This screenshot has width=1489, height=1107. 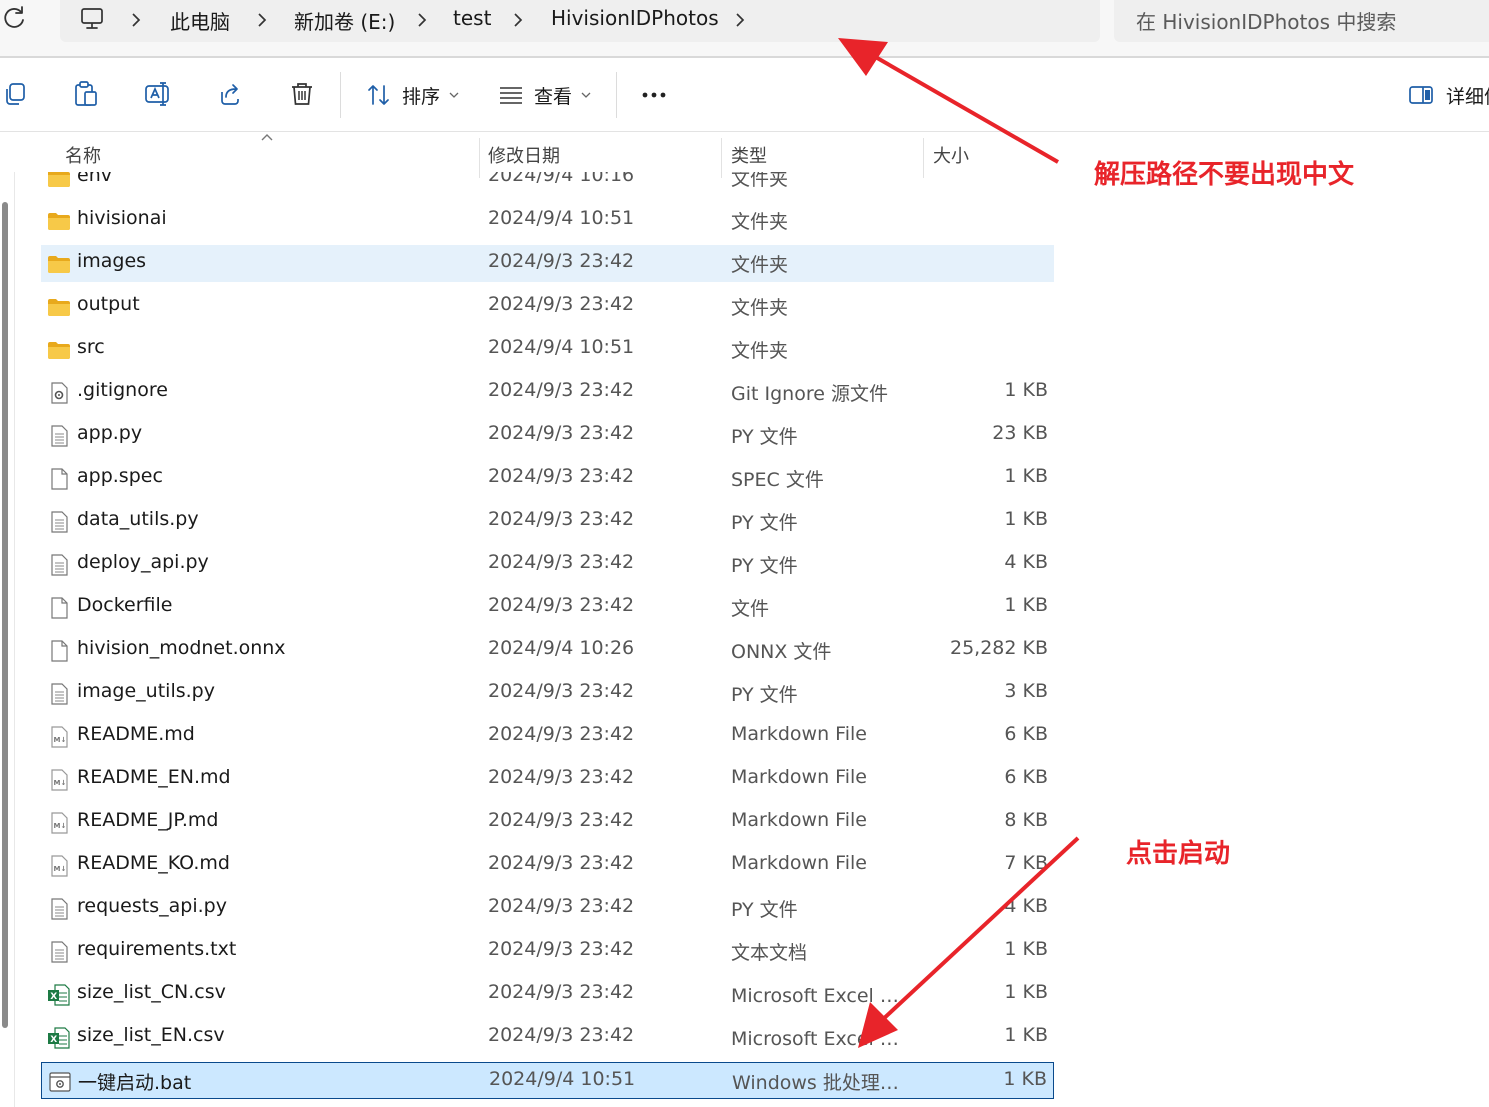 What do you see at coordinates (547, 349) in the screenshot?
I see `file-row: src 2024/9/4 10:51 文件夹` at bounding box center [547, 349].